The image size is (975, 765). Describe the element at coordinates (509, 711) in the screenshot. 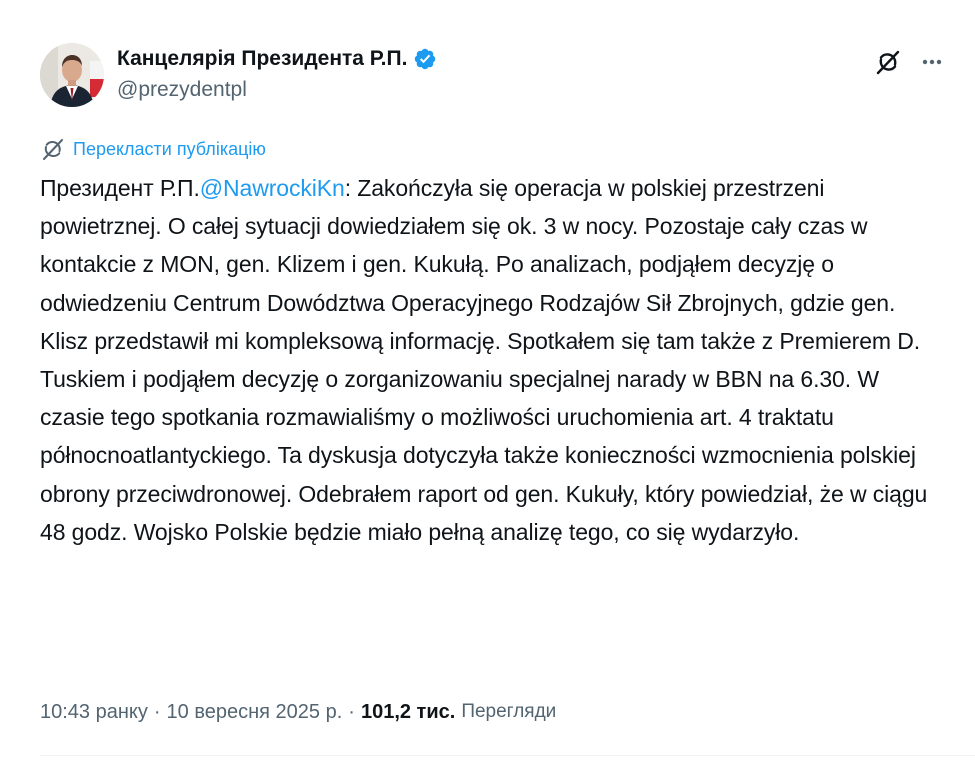

I see `views-label: Перегляди` at that location.